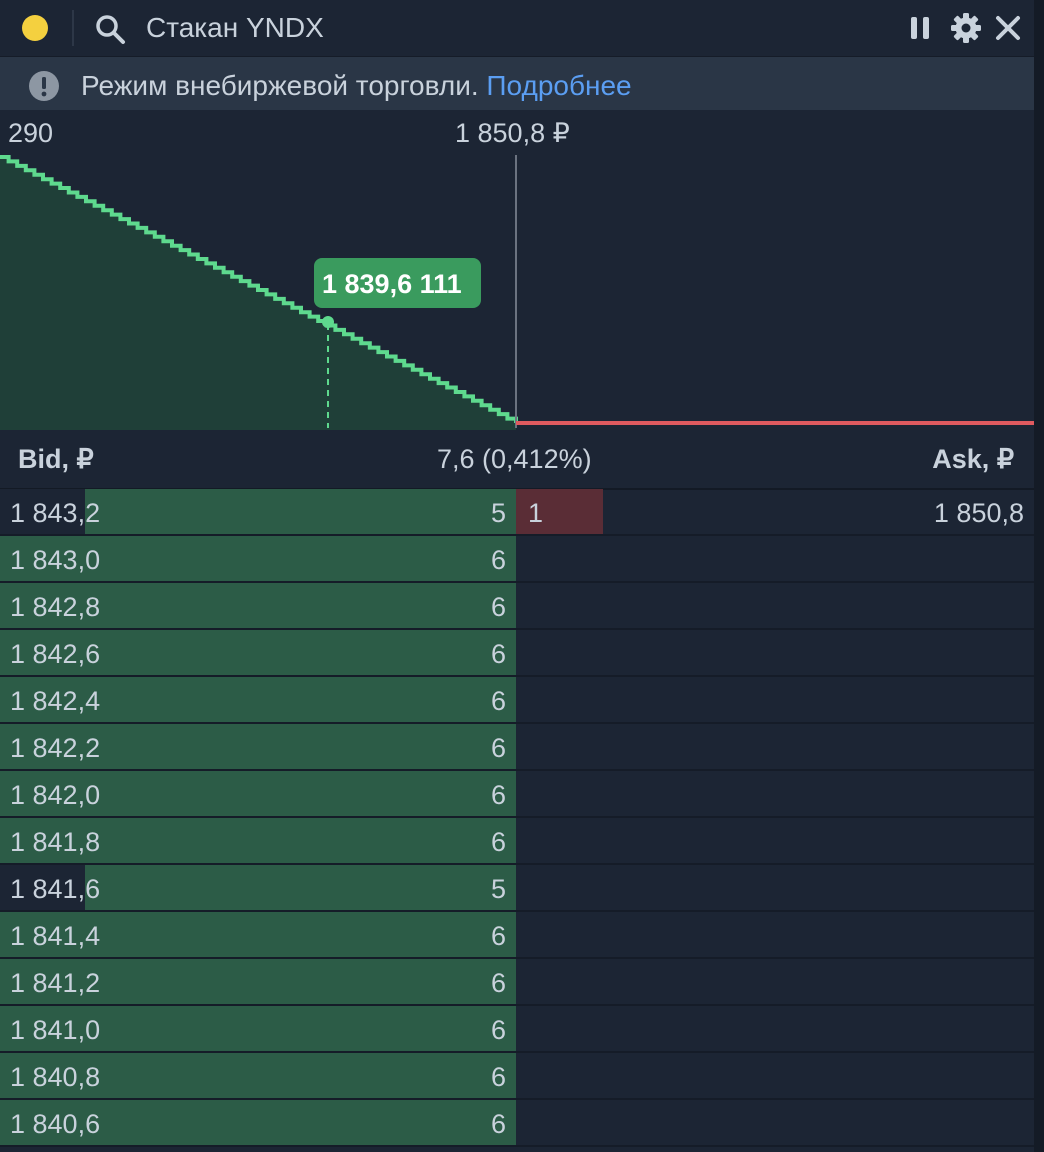  What do you see at coordinates (280, 85) in the screenshot?
I see `banner-text: Режим внебиржевой торговли.` at bounding box center [280, 85].